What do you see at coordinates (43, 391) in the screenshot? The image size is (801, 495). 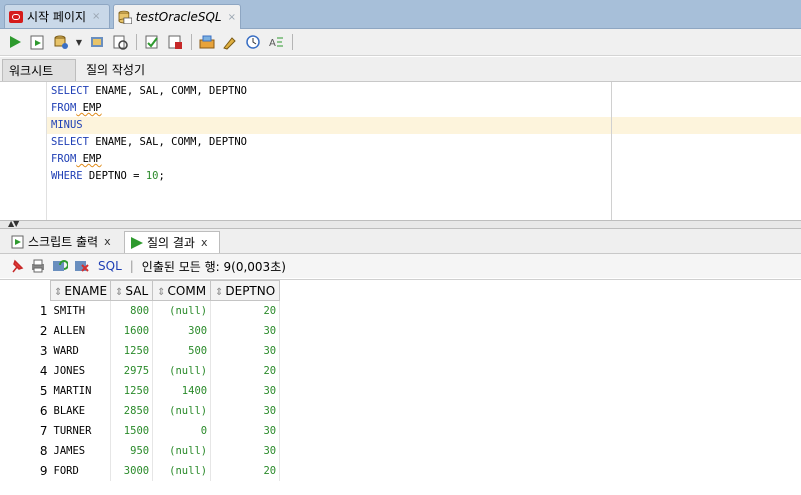 I see `row-number: 5` at bounding box center [43, 391].